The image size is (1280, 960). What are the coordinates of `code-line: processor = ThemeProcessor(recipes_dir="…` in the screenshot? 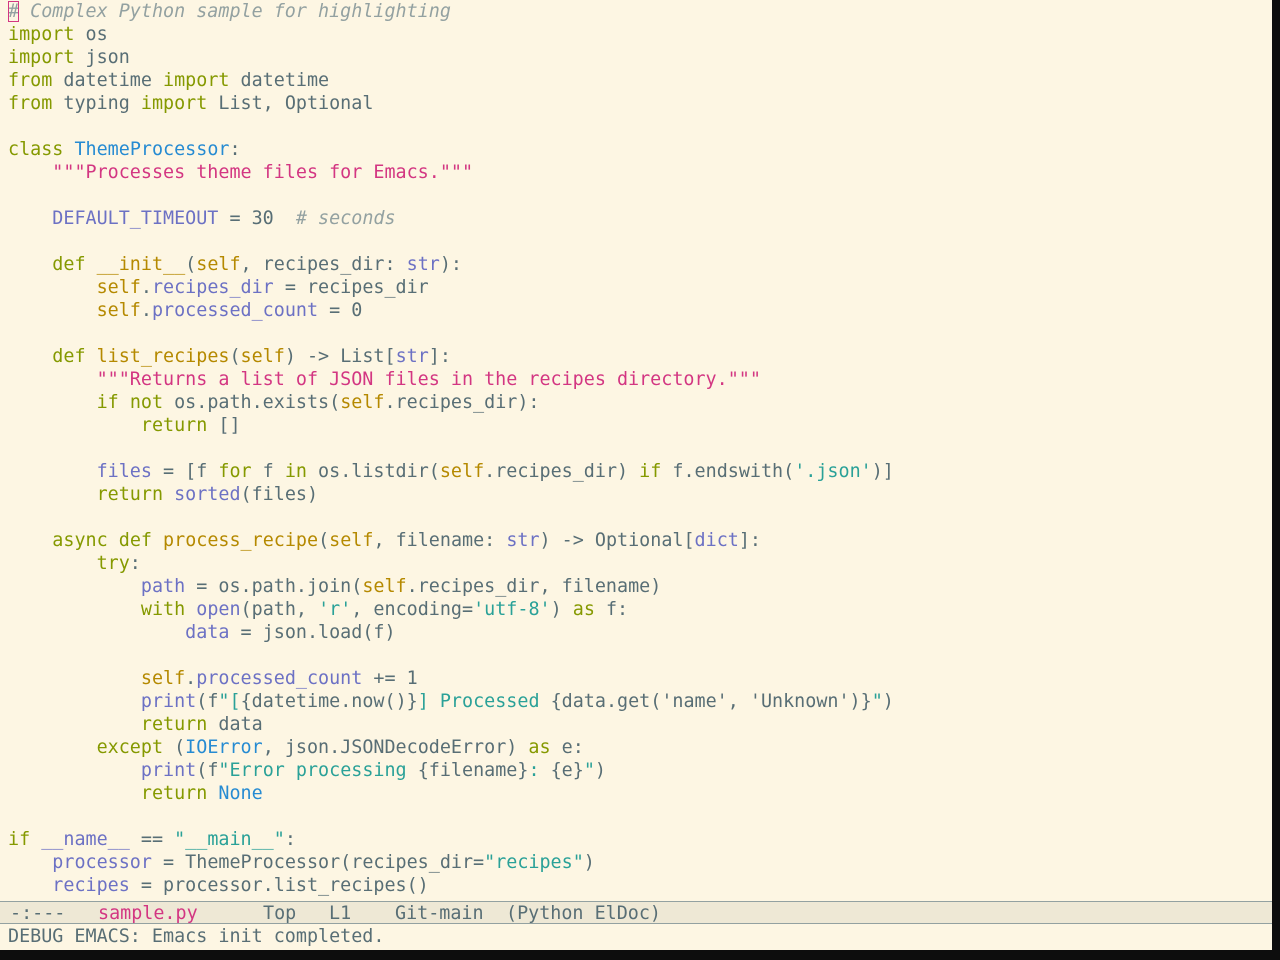 It's located at (640, 862).